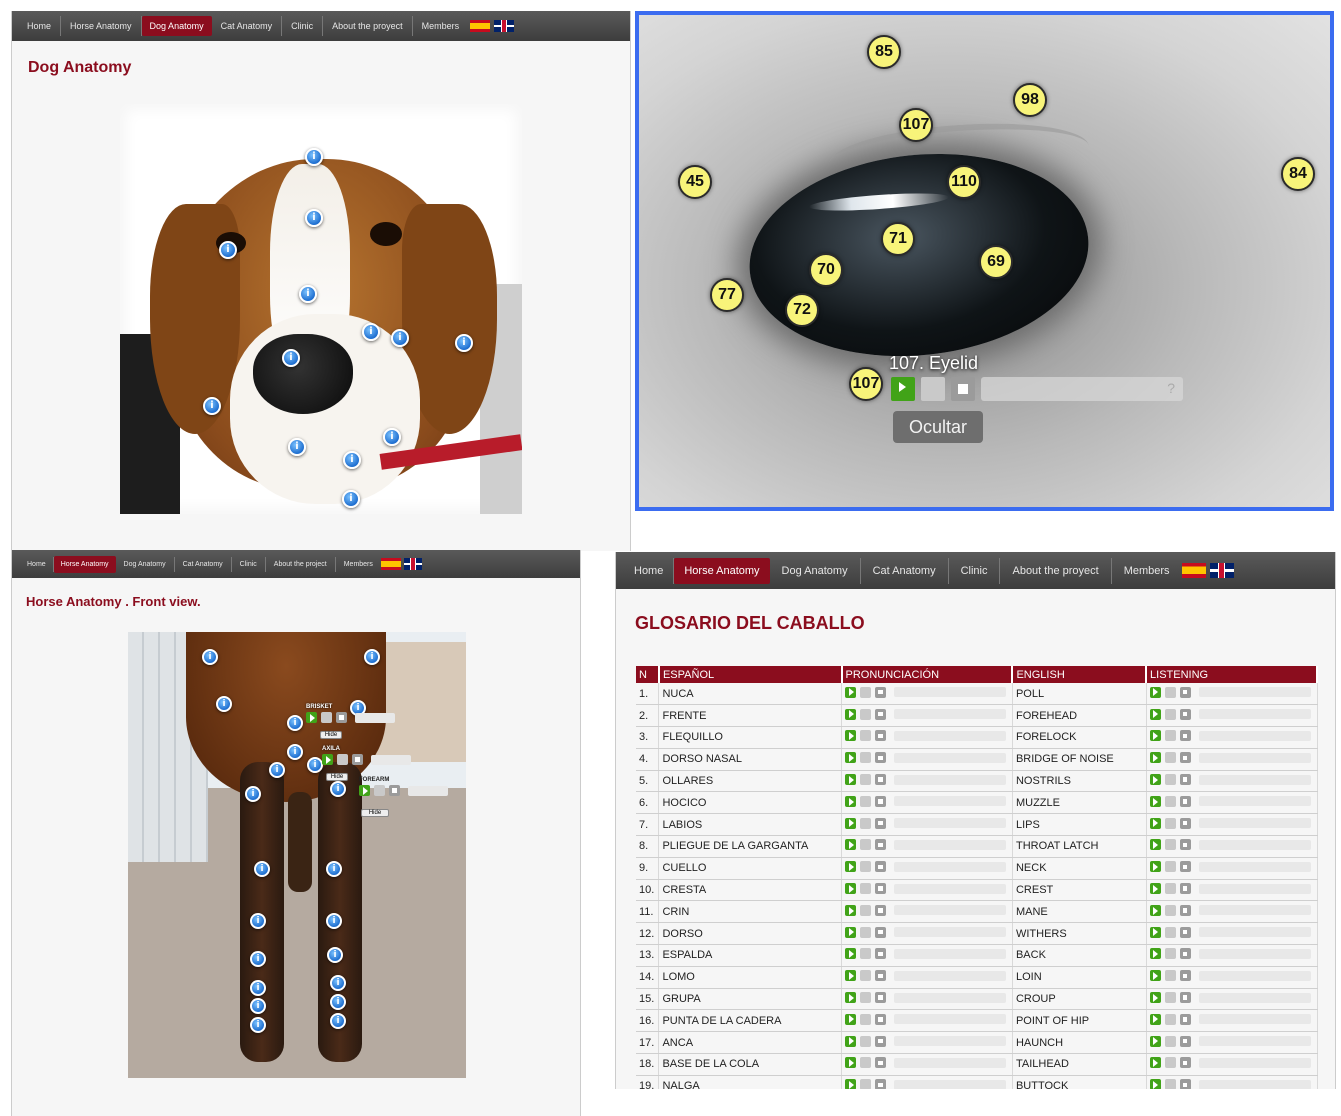 The image size is (1341, 1116). What do you see at coordinates (37, 564) in the screenshot?
I see `nav-home: Home` at bounding box center [37, 564].